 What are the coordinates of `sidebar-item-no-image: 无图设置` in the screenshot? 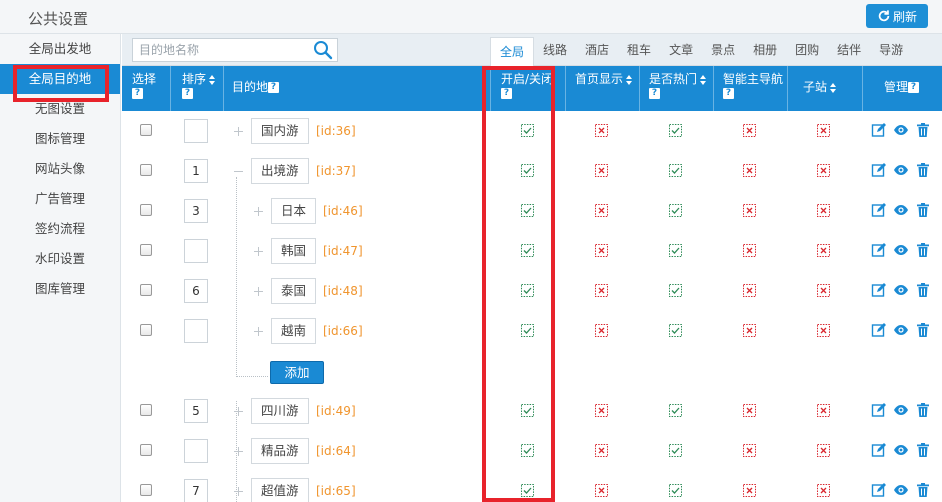 It's located at (60, 109).